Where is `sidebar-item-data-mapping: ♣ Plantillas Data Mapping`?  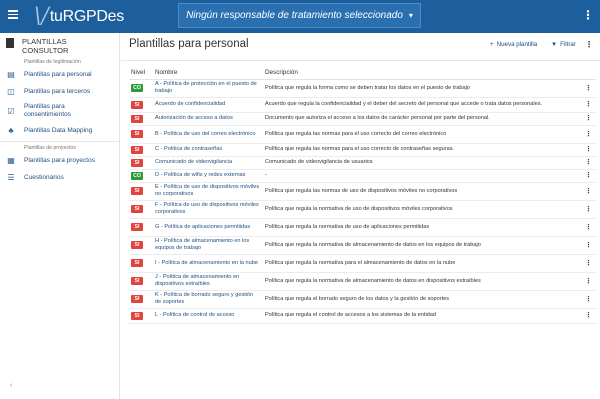
sidebar-item-data-mapping: ♣ Plantillas Data Mapping is located at coordinates (59, 130).